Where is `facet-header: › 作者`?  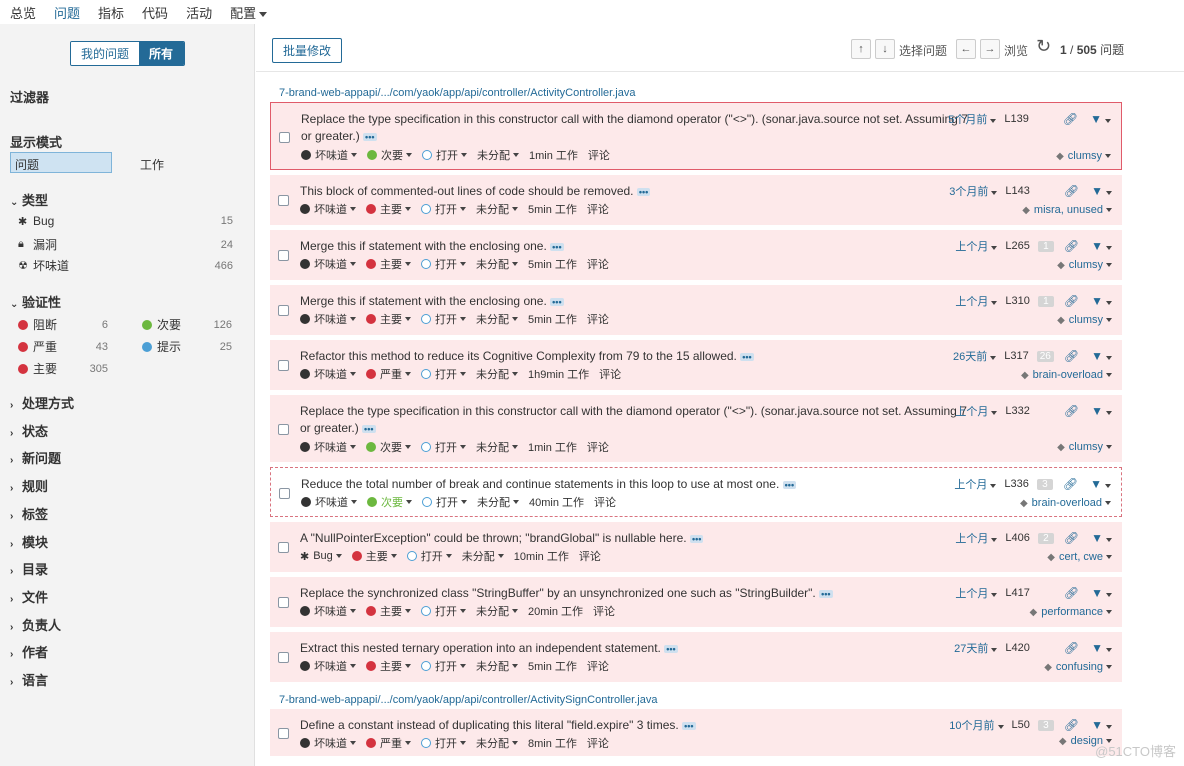 facet-header: › 作者 is located at coordinates (29, 651).